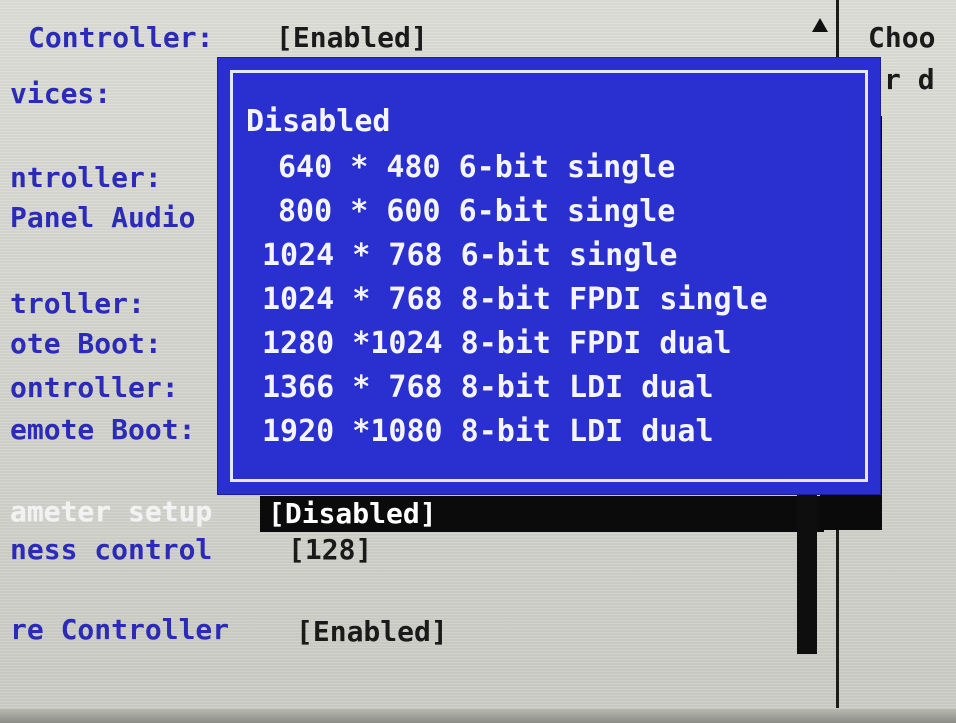 This screenshot has width=956, height=723. I want to click on label-panel-audio: Panel Audio, so click(103, 217).